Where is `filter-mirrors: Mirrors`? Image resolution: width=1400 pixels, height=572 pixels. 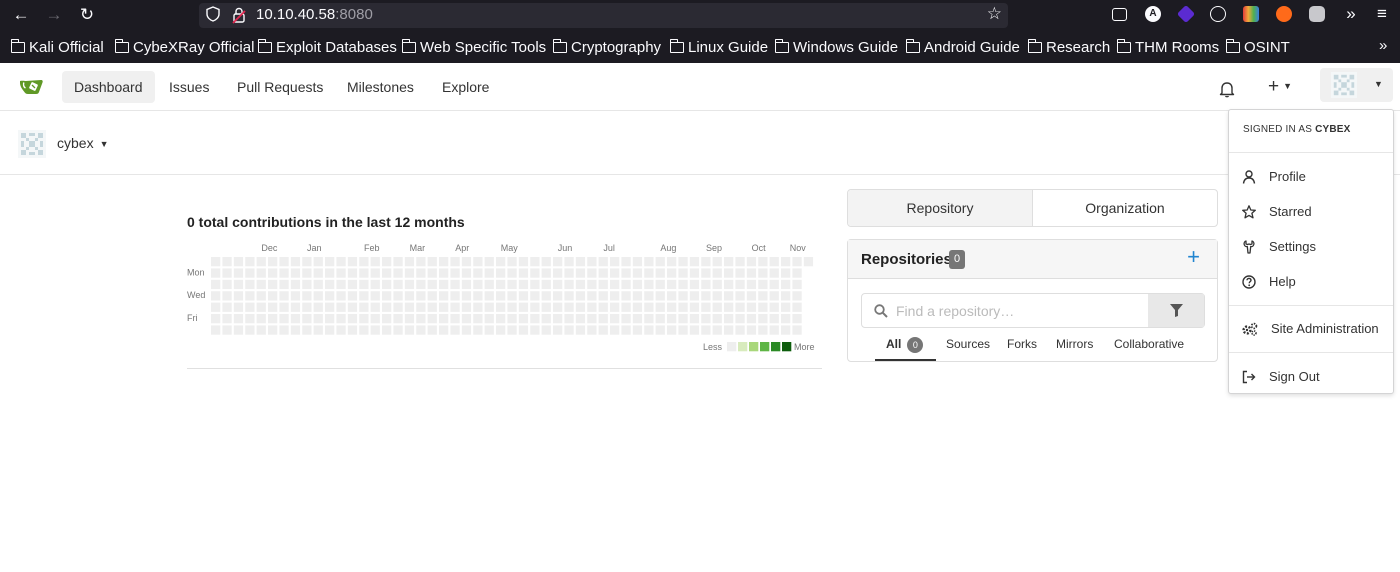
filter-mirrors: Mirrors is located at coordinates (1074, 344).